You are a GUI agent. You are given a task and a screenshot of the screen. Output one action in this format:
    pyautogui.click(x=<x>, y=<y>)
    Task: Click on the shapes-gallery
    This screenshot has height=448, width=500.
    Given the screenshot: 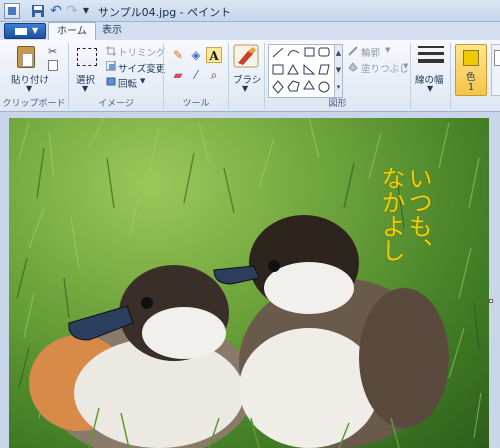 What is the action you would take?
    pyautogui.click(x=301, y=71)
    